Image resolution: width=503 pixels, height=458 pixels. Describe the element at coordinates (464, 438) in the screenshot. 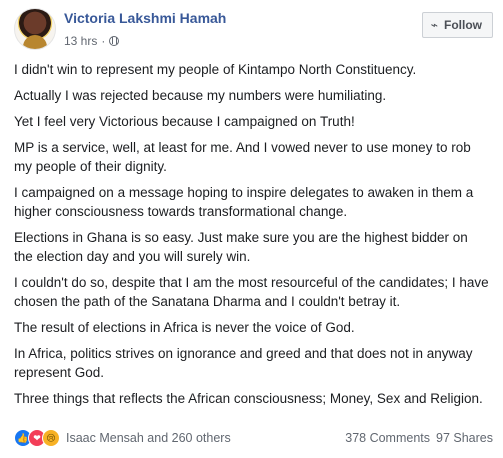

I see `shares-count: 97 Shares` at that location.